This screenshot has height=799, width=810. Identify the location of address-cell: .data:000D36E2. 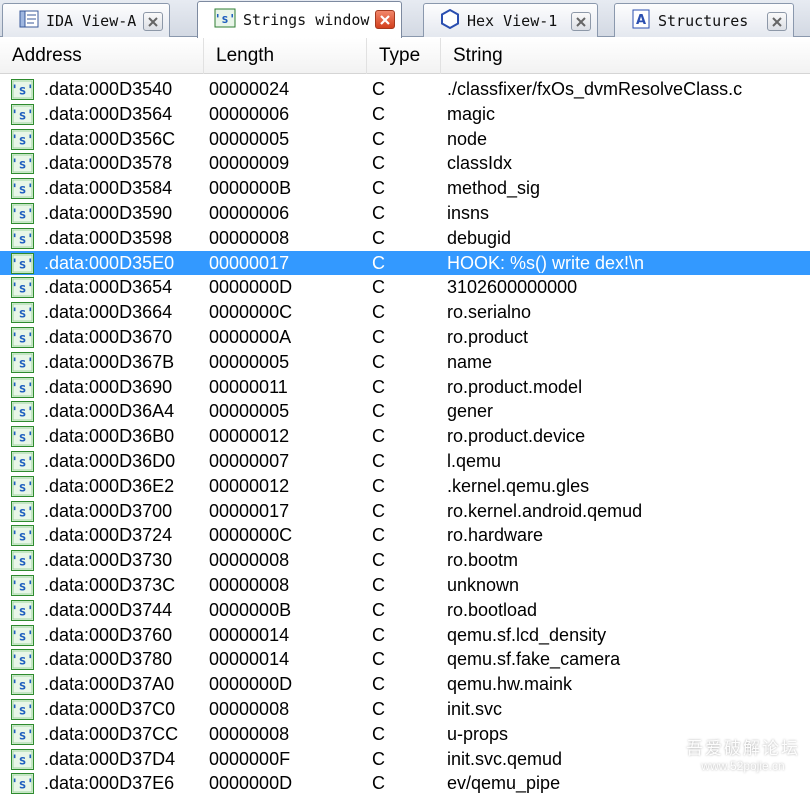
(109, 485).